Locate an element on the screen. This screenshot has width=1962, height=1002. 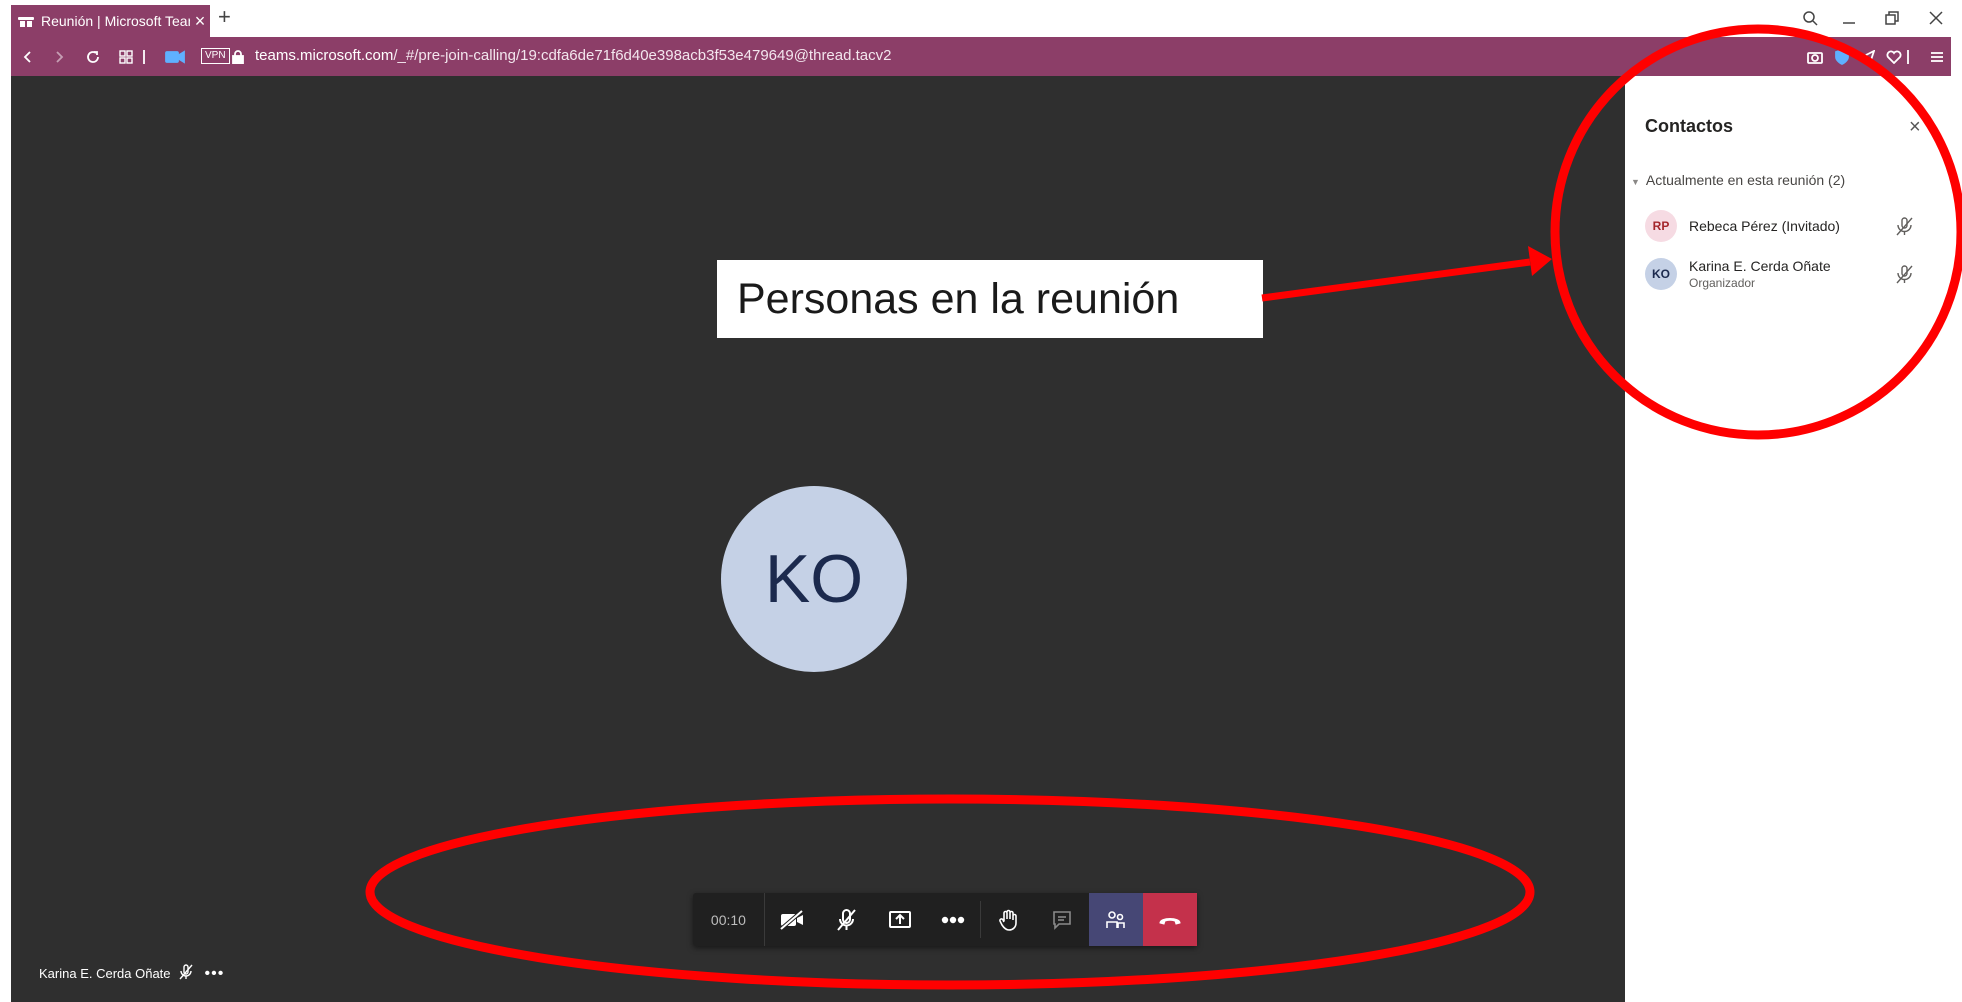
browser-tab-bar: Reunión | Microsoft Teams × + is located at coordinates (981, 18).